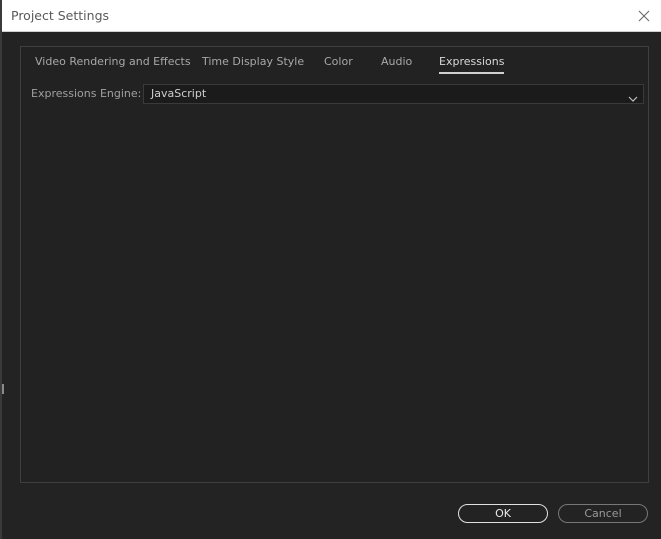 The image size is (661, 539). What do you see at coordinates (644, 16) in the screenshot?
I see `close-icon` at bounding box center [644, 16].